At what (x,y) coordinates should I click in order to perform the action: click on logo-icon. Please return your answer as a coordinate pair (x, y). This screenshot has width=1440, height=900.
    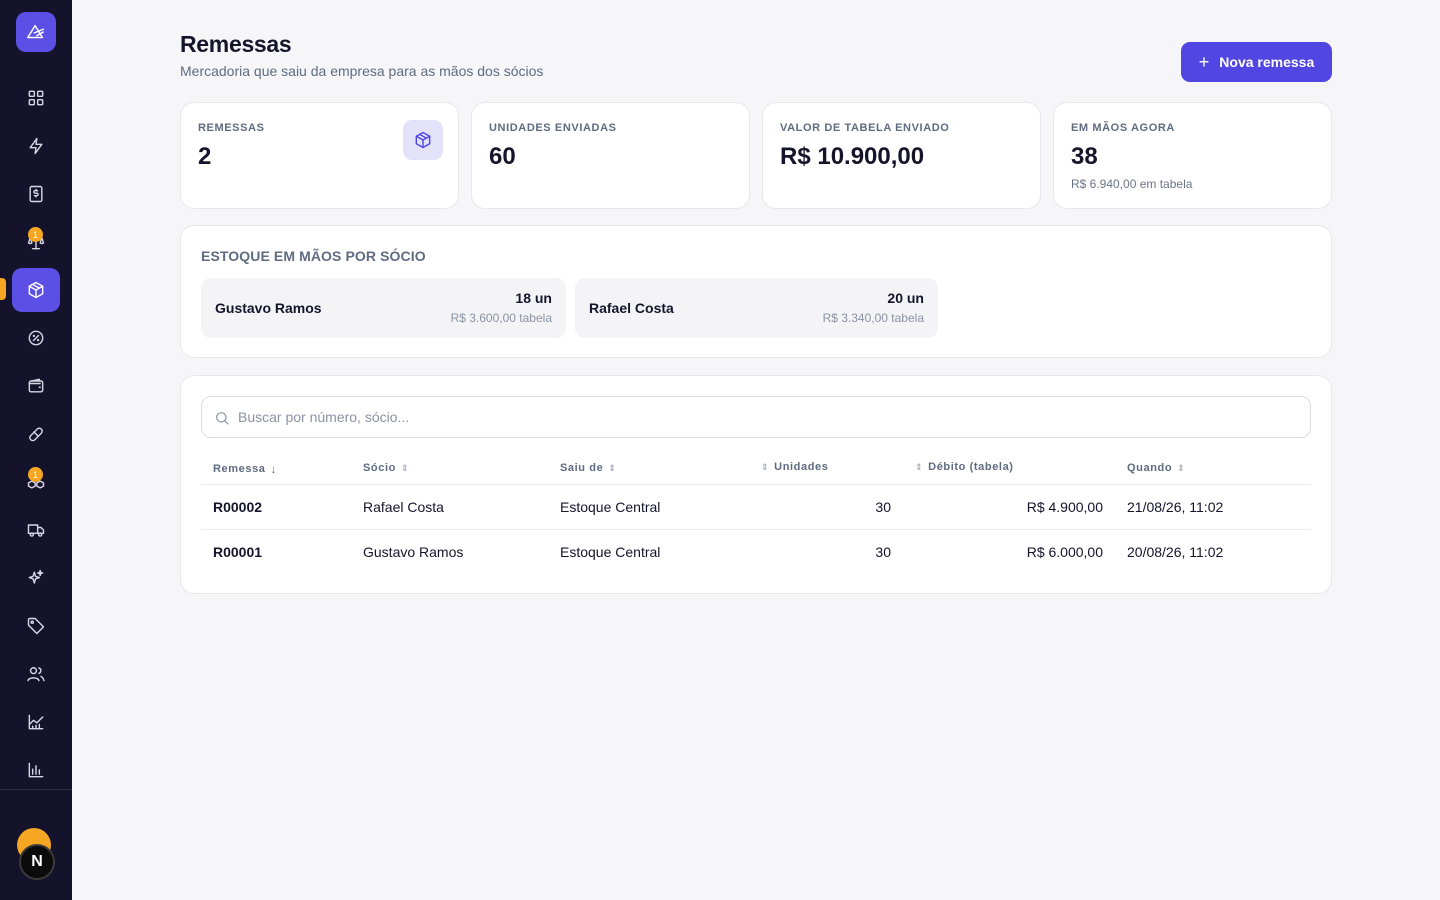
    Looking at the image, I should click on (36, 31).